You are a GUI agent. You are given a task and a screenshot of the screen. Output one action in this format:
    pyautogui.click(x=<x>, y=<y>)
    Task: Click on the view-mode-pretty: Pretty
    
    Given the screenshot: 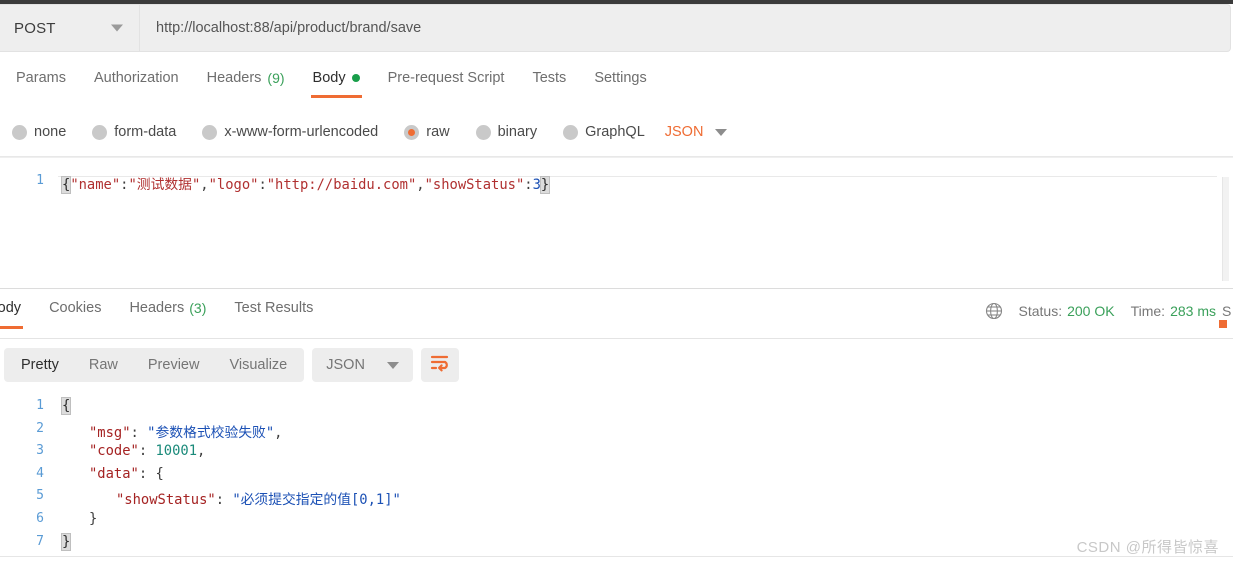 What is the action you would take?
    pyautogui.click(x=40, y=365)
    